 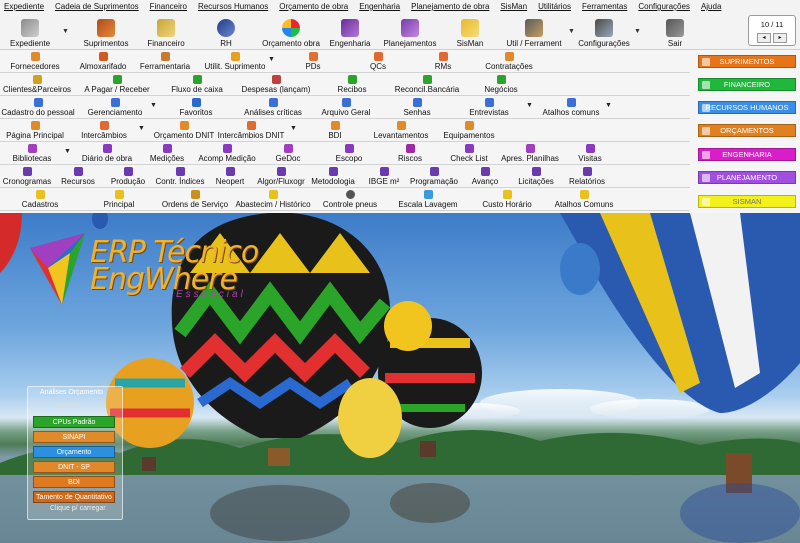 I want to click on fluxo-caixa-button: Fluxo de caixa, so click(x=197, y=84).